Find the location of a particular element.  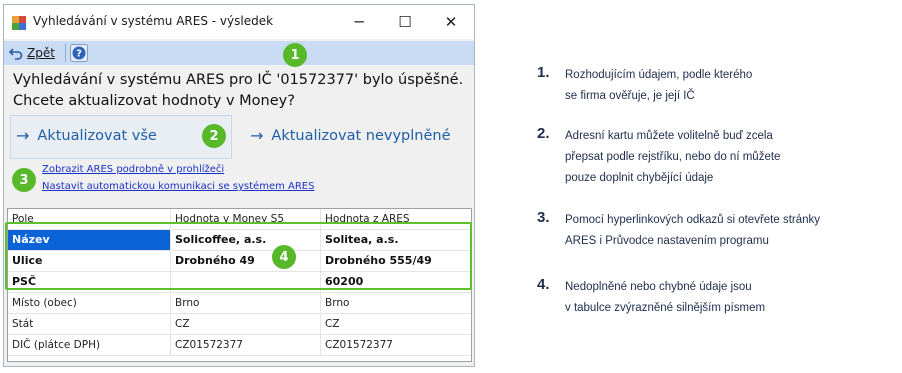

table-cell-ares: CZ is located at coordinates (332, 324).